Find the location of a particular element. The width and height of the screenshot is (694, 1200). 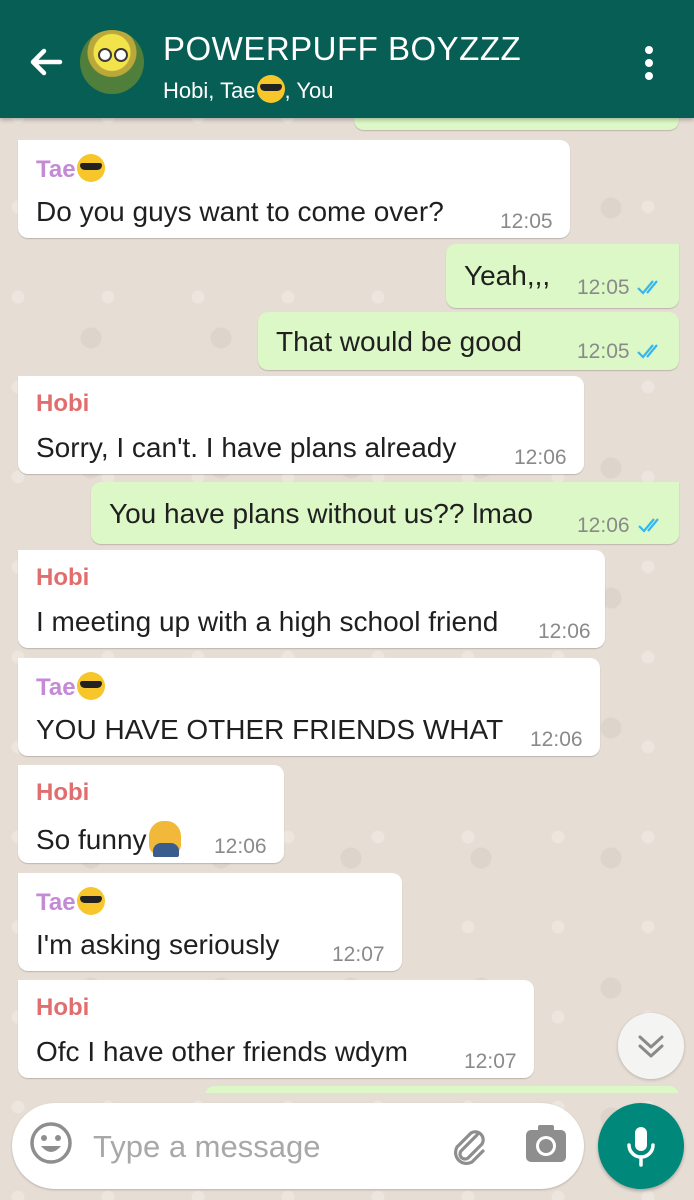

message-bubble-incoming: Hobi Ofc I have other friends wdym 12:07 is located at coordinates (276, 1029).